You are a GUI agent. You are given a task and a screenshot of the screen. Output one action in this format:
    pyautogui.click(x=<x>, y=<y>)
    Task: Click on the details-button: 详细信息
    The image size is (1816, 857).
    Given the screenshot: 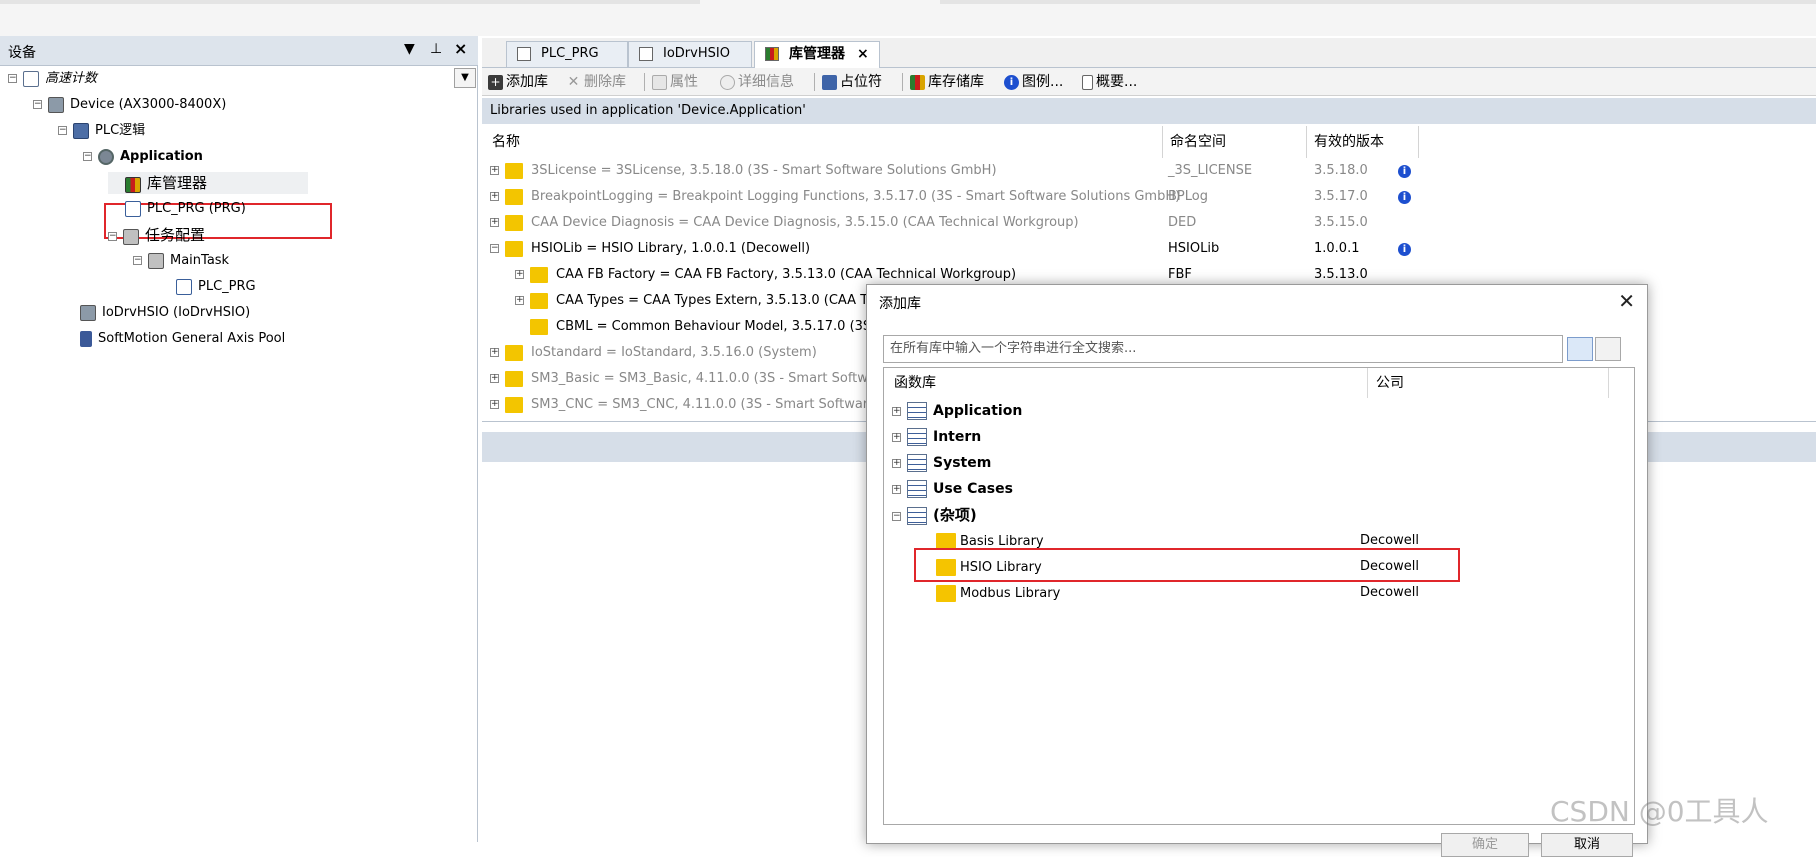 What is the action you would take?
    pyautogui.click(x=757, y=82)
    